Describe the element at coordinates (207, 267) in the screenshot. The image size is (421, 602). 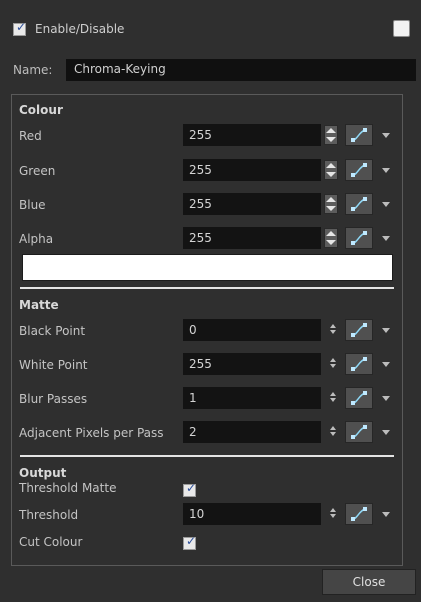
I see `colour-preview-swatch` at that location.